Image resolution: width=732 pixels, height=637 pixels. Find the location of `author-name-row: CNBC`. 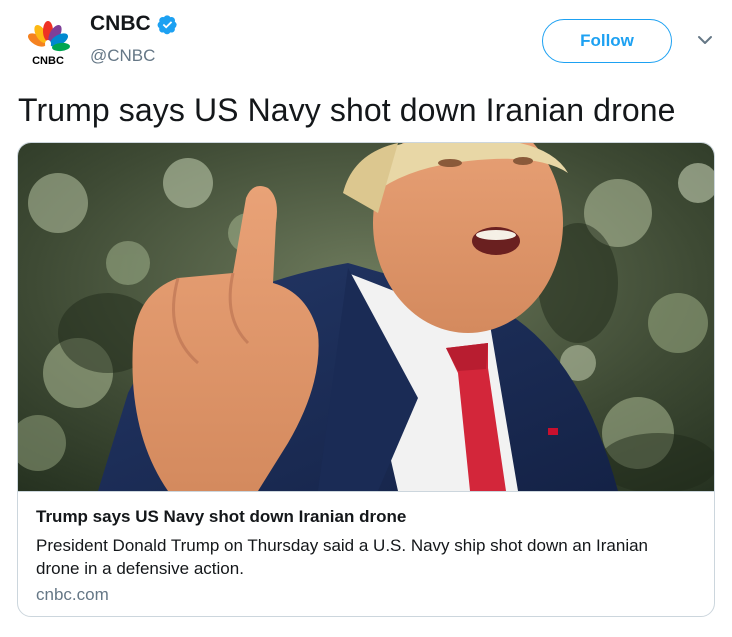

author-name-row: CNBC is located at coordinates (134, 24).